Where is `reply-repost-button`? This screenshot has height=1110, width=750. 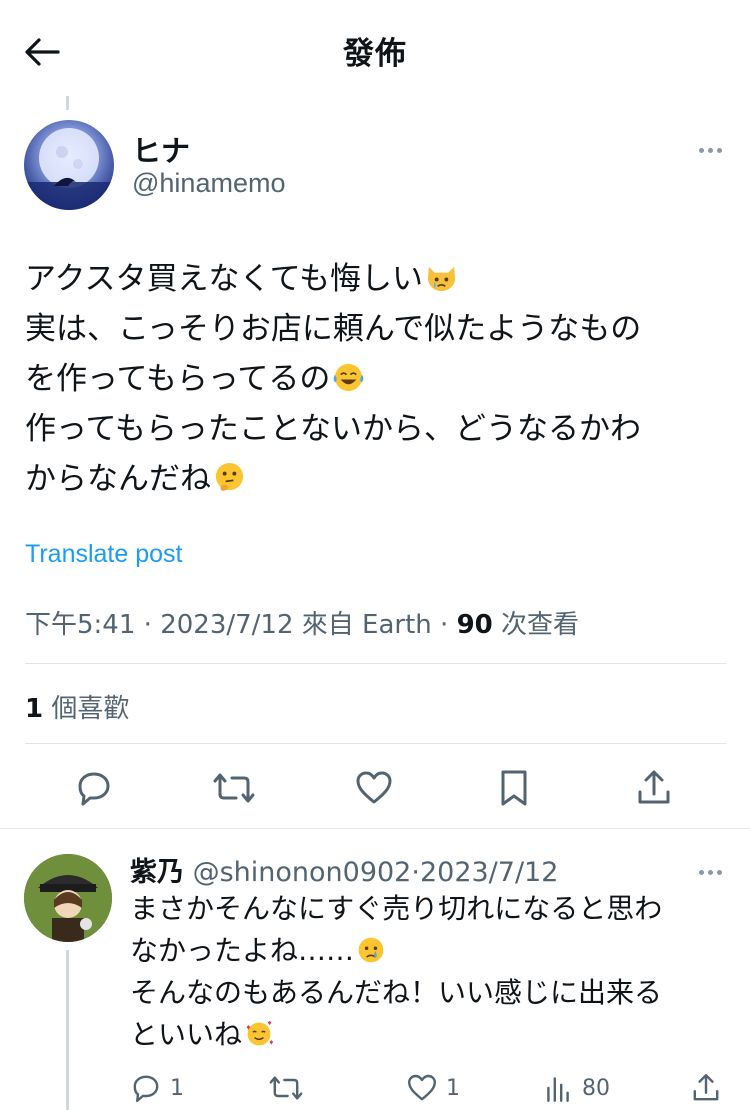 reply-repost-button is located at coordinates (290, 1088).